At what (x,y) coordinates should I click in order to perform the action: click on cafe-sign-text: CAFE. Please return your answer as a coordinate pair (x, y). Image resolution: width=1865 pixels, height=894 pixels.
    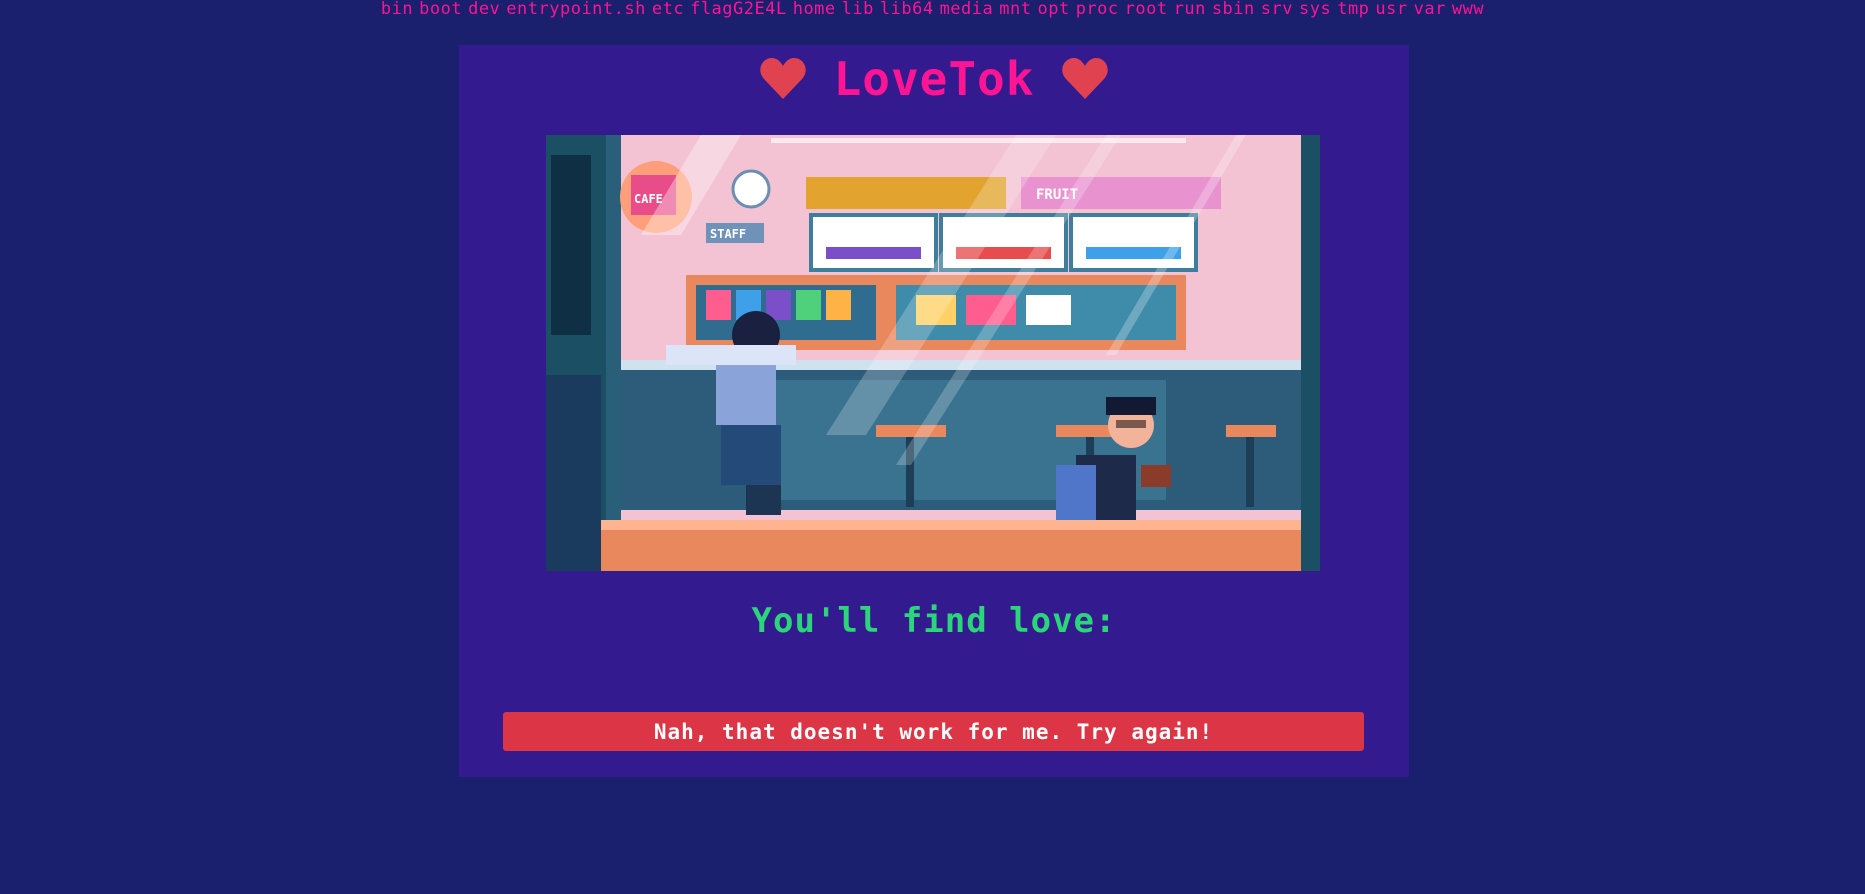
    Looking at the image, I should click on (648, 199).